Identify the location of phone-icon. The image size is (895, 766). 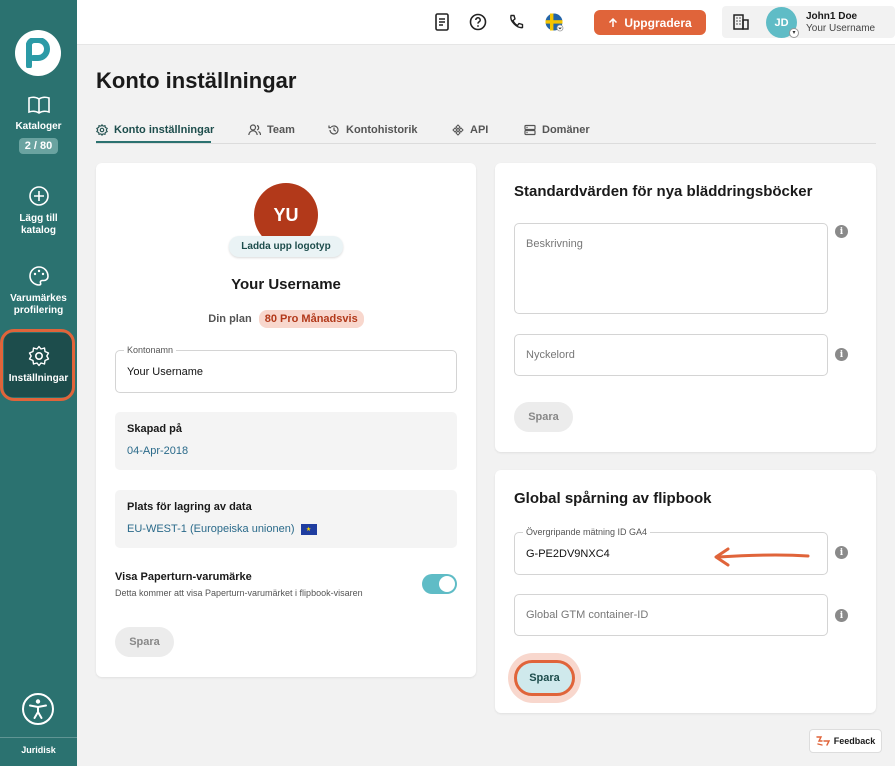
(516, 22).